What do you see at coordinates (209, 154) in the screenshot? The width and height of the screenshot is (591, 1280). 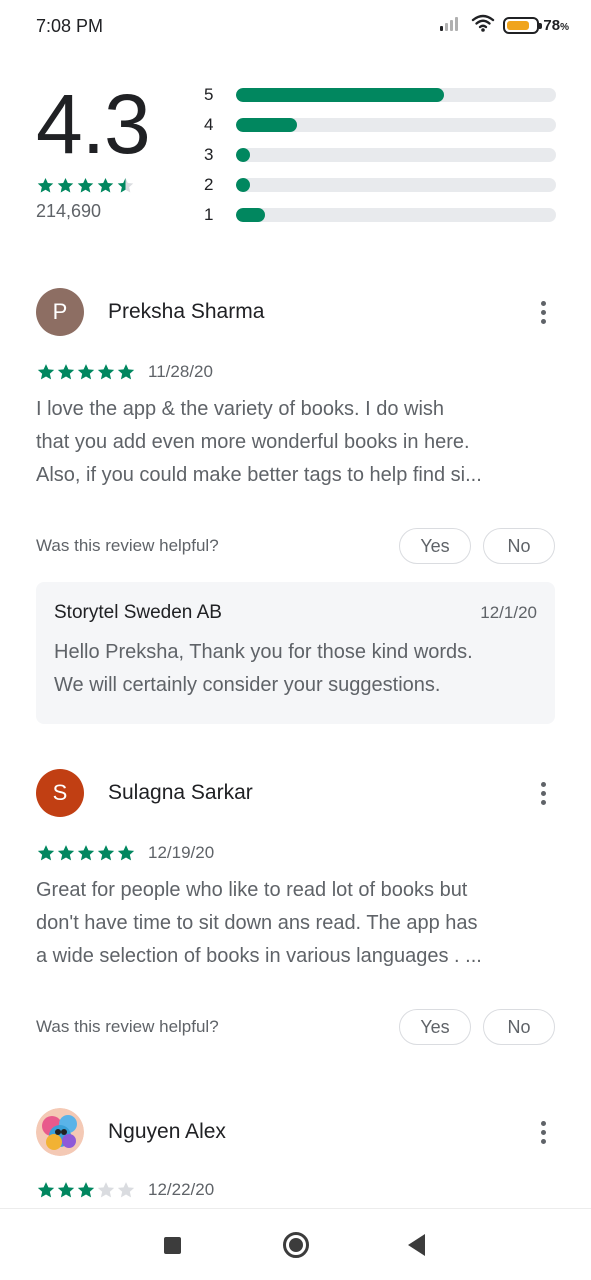 I see `histogram-label: 3` at bounding box center [209, 154].